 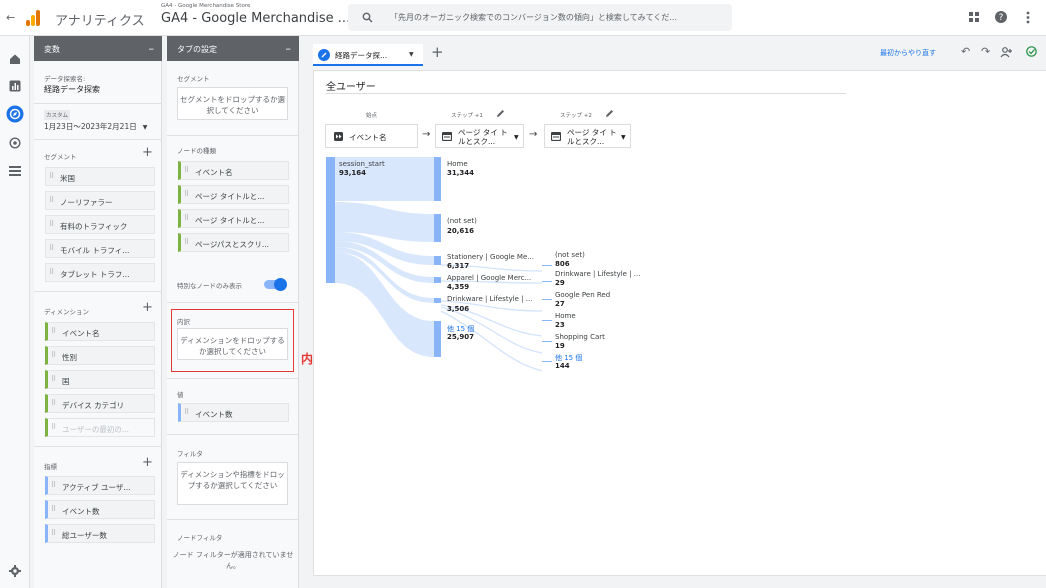 I want to click on add-tab-plus-icon: +, so click(x=437, y=52).